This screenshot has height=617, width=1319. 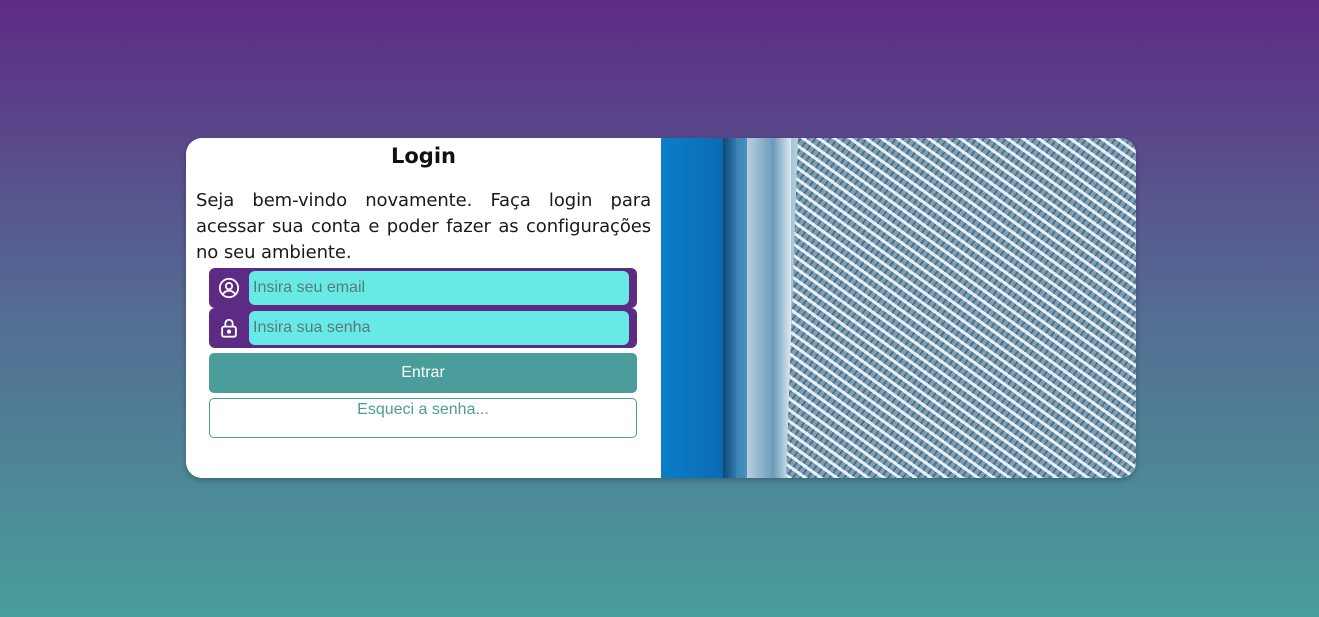 I want to click on email-field-group, so click(x=423, y=288).